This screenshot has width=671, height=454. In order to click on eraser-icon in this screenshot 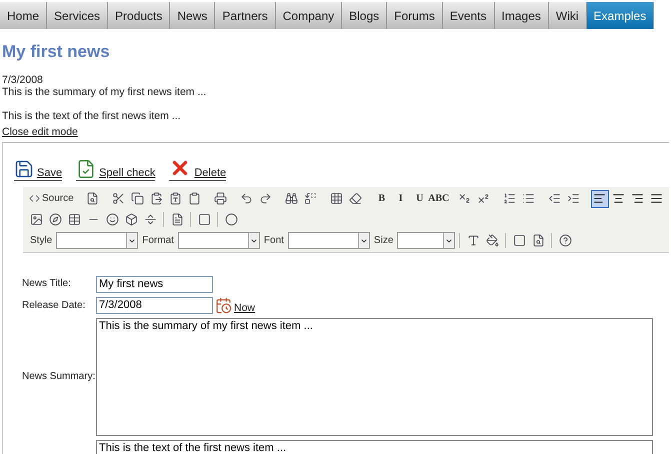, I will do `click(355, 198)`.